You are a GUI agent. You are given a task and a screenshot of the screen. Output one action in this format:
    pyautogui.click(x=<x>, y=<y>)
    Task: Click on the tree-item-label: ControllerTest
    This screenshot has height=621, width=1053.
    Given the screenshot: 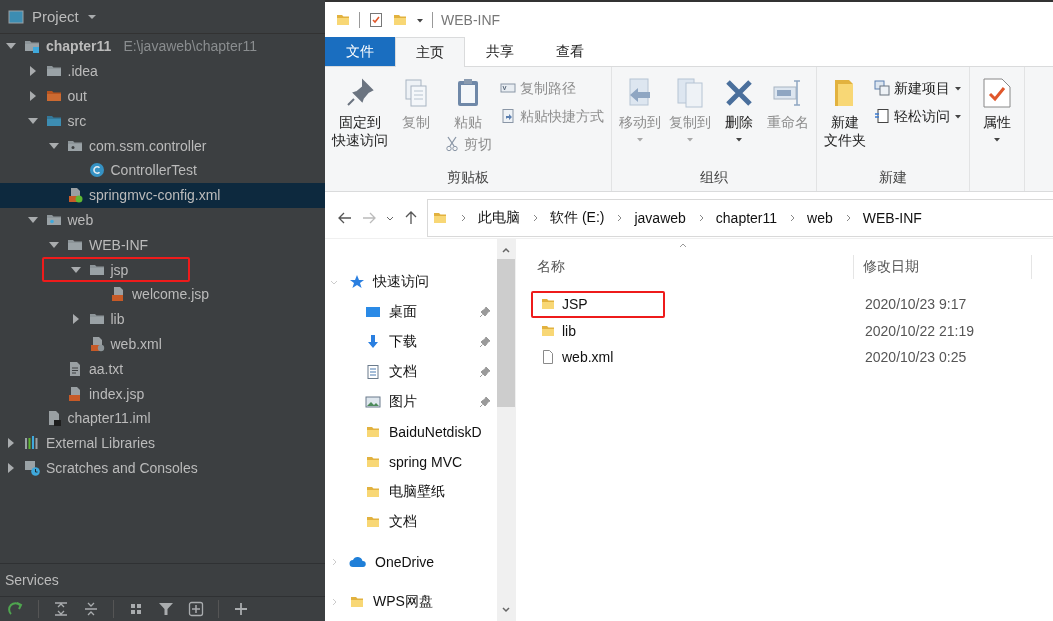 What is the action you would take?
    pyautogui.click(x=153, y=170)
    